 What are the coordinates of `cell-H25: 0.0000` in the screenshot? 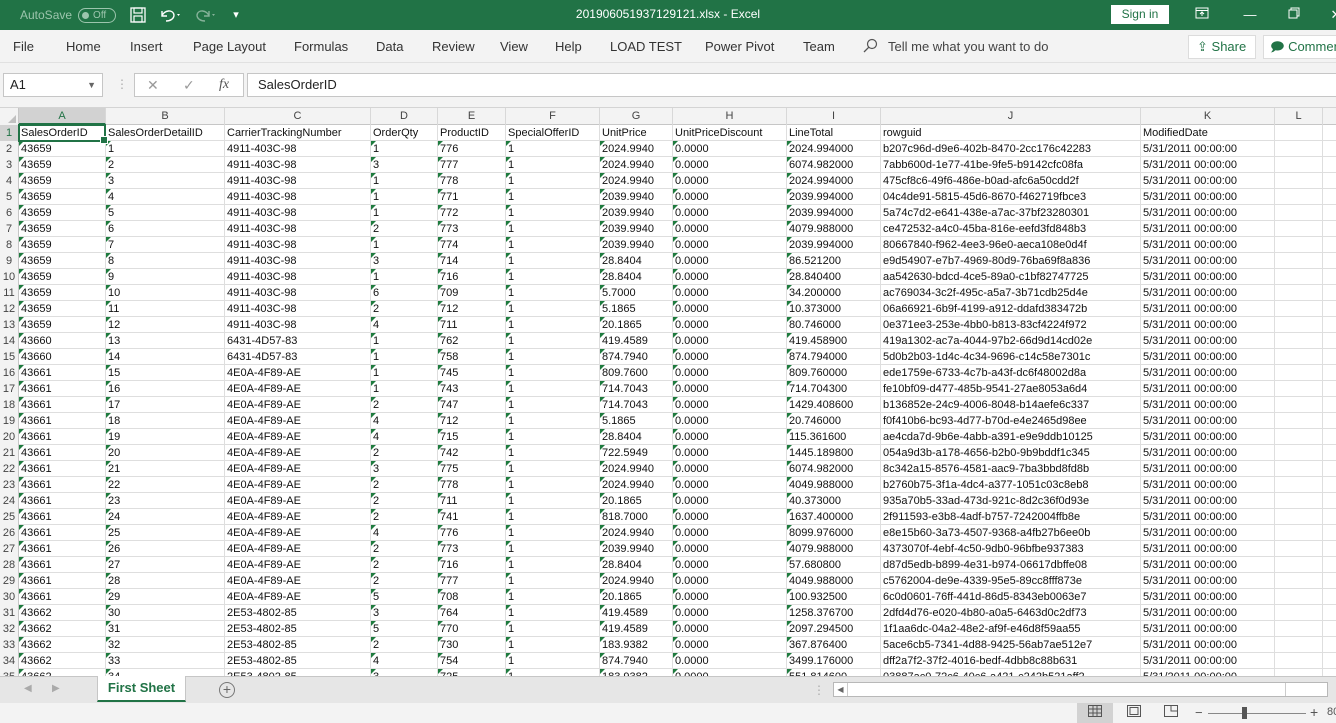 It's located at (730, 517).